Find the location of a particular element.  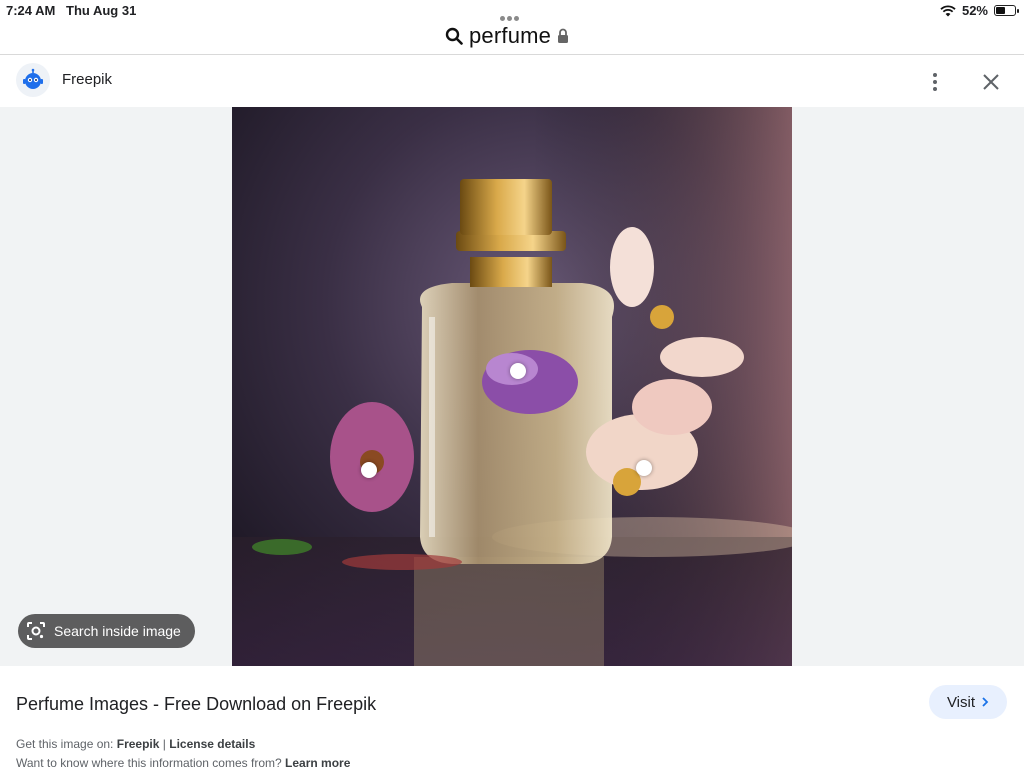

license-details-link: License details is located at coordinates (212, 744).